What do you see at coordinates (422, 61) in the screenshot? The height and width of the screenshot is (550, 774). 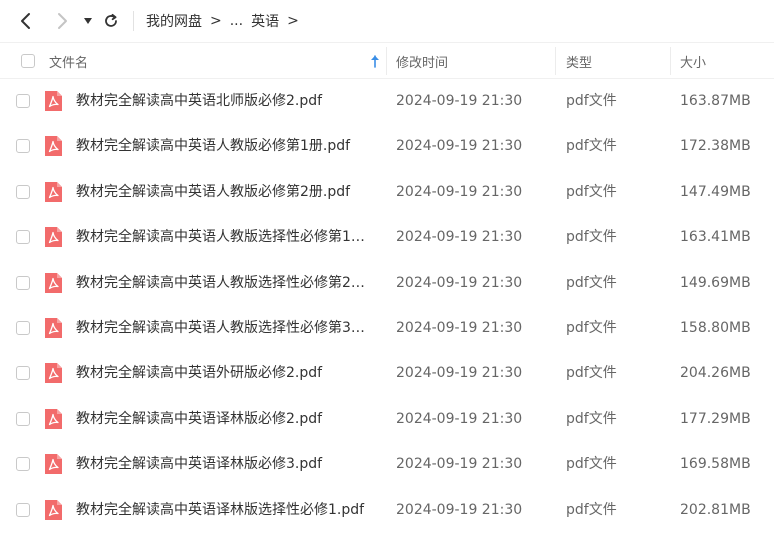 I see `column-header-modified: 修改时间` at bounding box center [422, 61].